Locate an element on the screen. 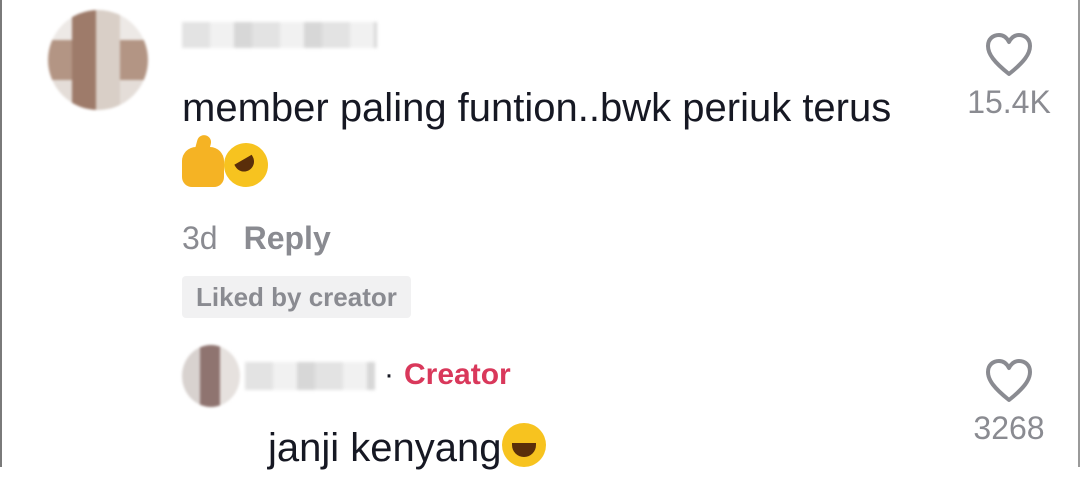  liked-by-creator-badge: Liked by creator is located at coordinates (296, 297).